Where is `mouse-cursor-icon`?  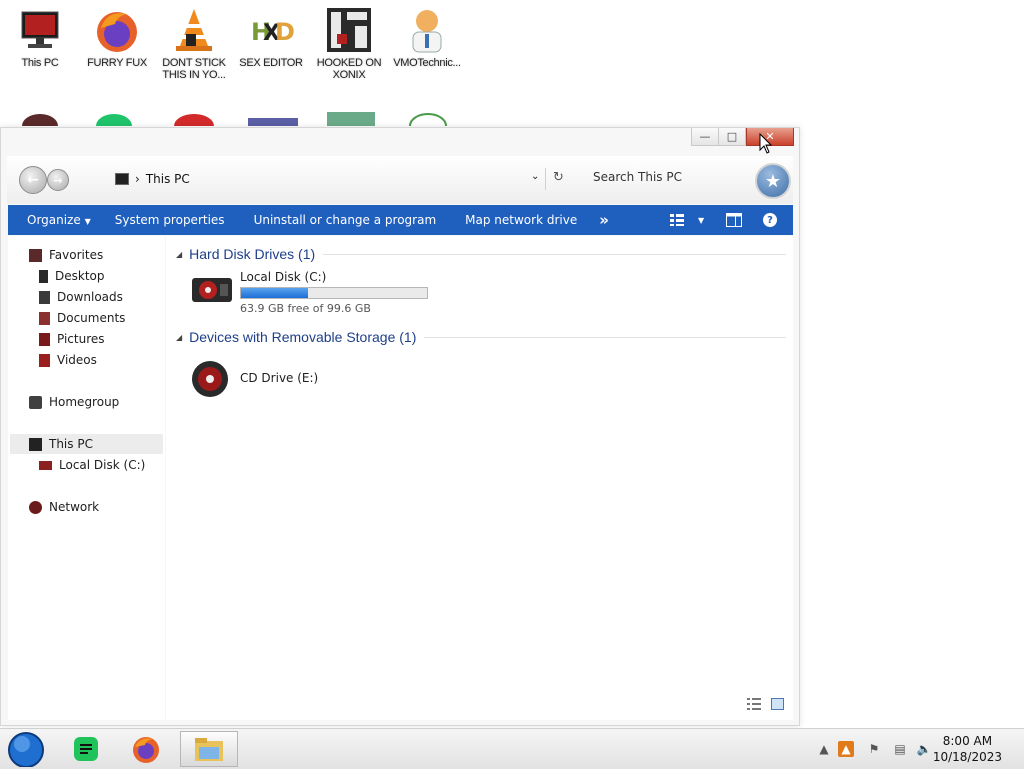 mouse-cursor-icon is located at coordinates (766, 145).